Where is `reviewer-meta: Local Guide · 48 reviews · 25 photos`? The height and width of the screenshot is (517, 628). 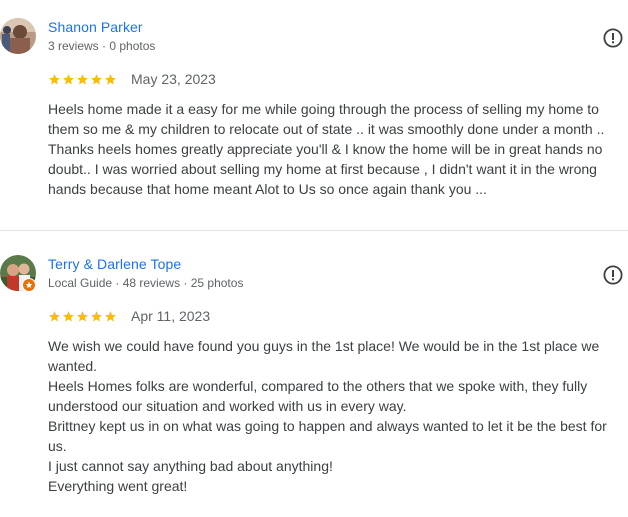
reviewer-meta: Local Guide · 48 reviews · 25 photos is located at coordinates (146, 283).